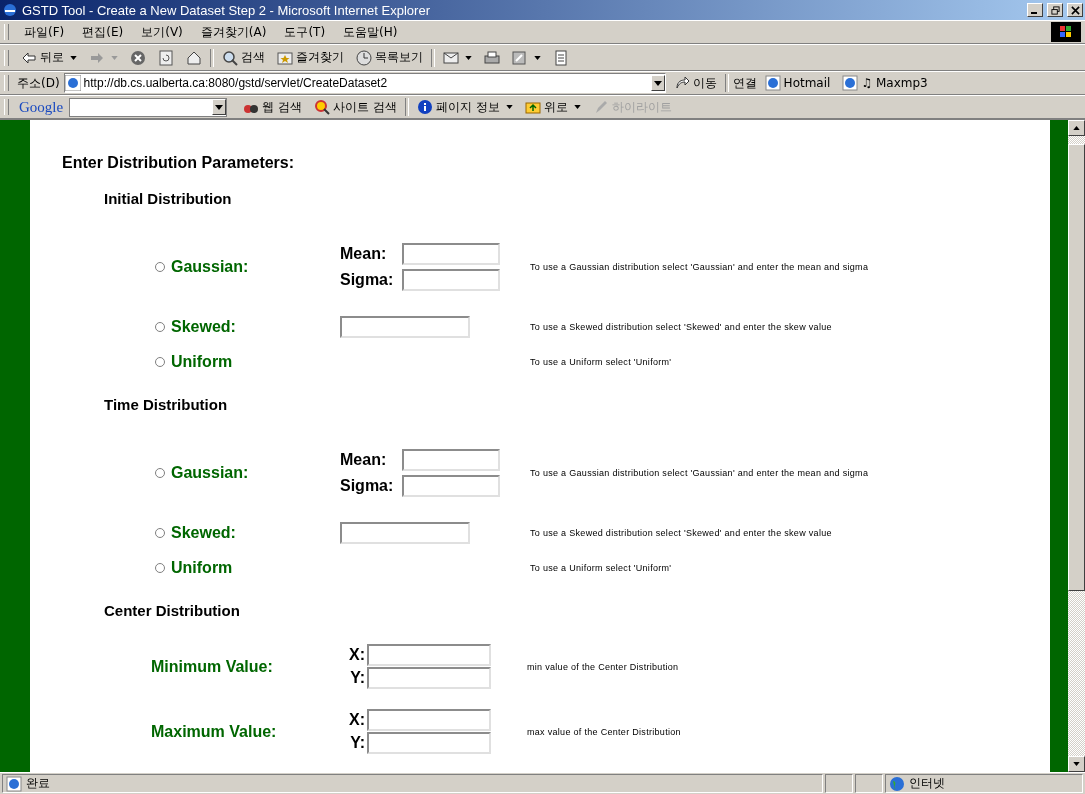  I want to click on zone-text: 인터넷, so click(927, 783).